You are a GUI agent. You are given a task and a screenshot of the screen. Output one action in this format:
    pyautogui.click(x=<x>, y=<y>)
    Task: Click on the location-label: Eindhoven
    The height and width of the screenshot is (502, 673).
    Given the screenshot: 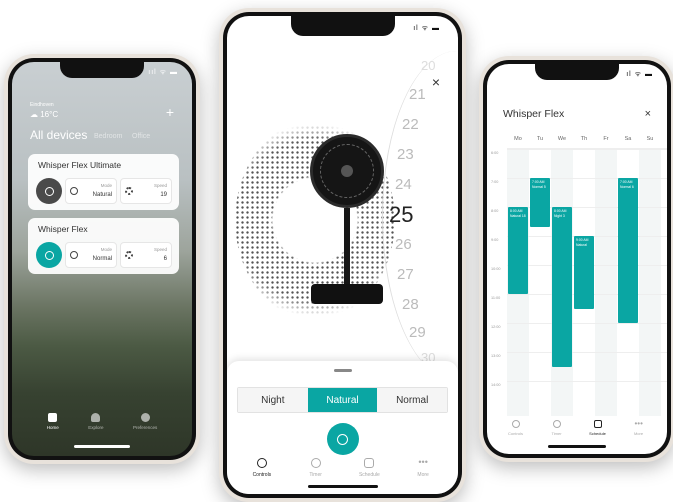 What is the action you would take?
    pyautogui.click(x=42, y=105)
    